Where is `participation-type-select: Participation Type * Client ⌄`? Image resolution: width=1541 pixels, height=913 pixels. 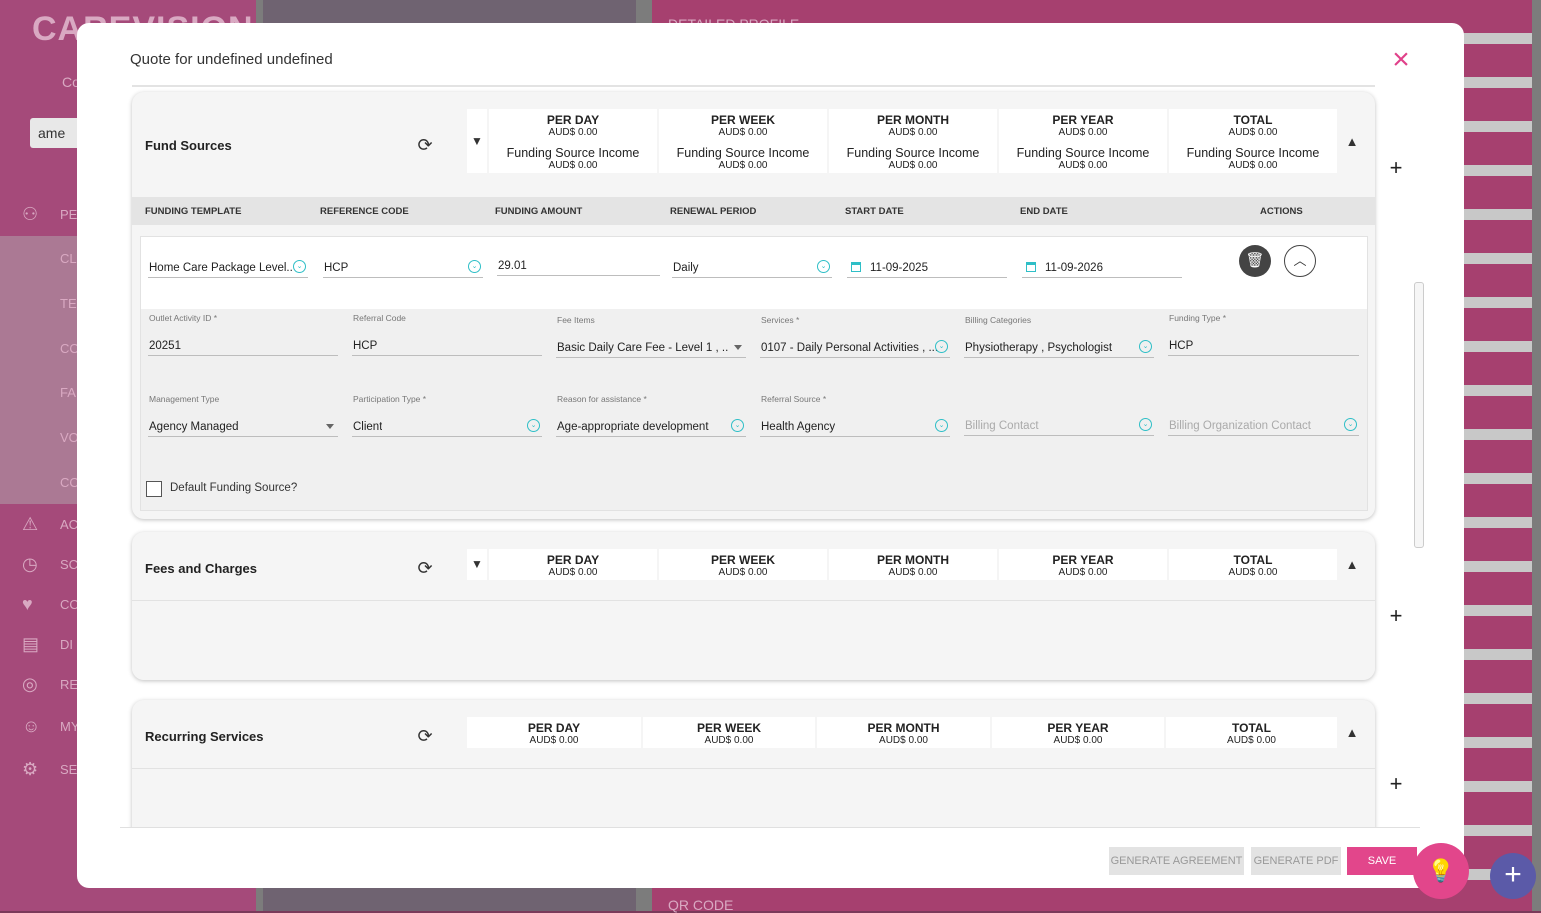
participation-type-select: Participation Type * Client ⌄ is located at coordinates (447, 415).